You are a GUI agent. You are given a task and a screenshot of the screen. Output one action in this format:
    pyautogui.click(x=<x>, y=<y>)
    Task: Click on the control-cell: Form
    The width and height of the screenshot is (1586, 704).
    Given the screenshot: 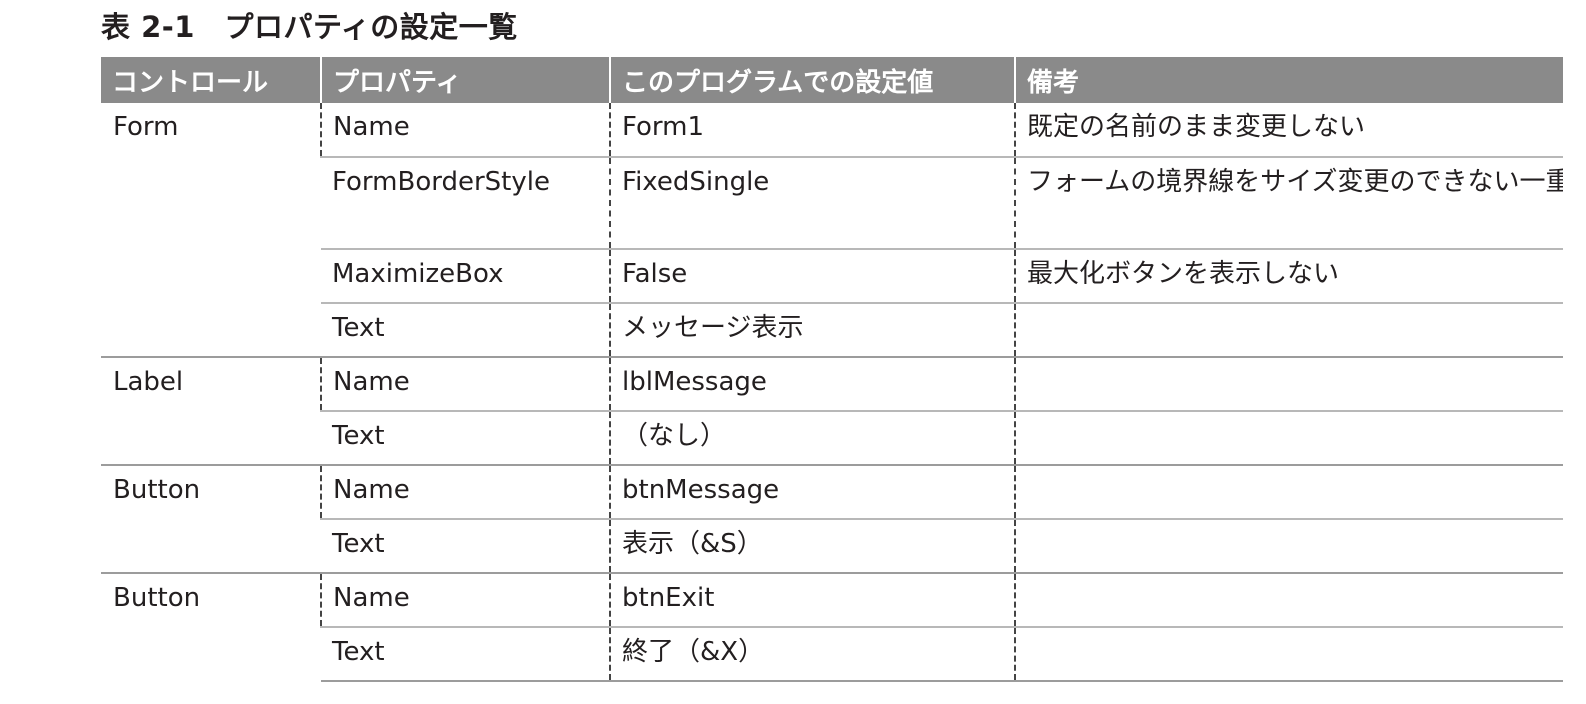 What is the action you would take?
    pyautogui.click(x=146, y=127)
    